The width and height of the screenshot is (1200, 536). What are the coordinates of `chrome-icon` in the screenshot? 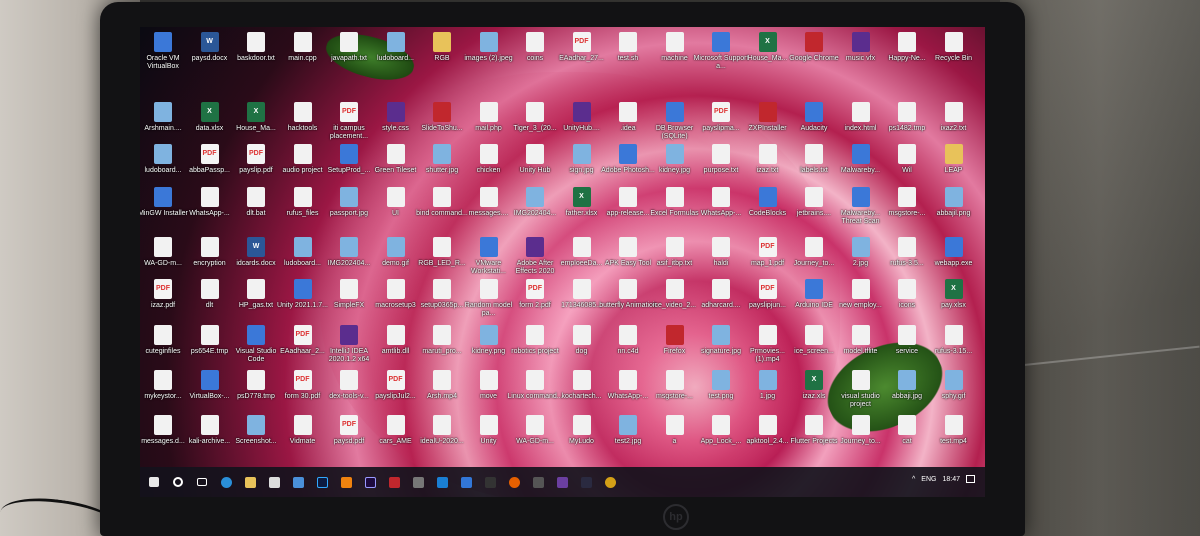 It's located at (610, 482).